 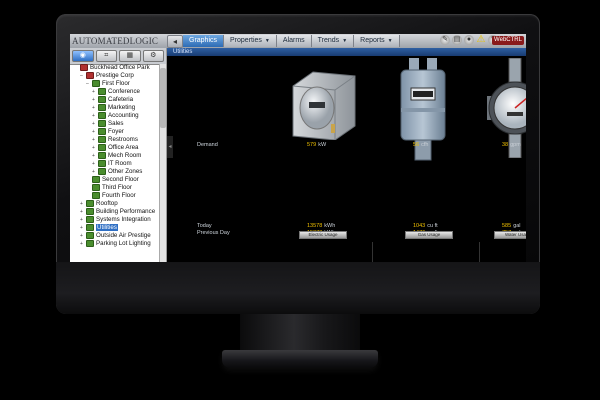 I want to click on tree-node: + Restrooms, so click(x=115, y=140).